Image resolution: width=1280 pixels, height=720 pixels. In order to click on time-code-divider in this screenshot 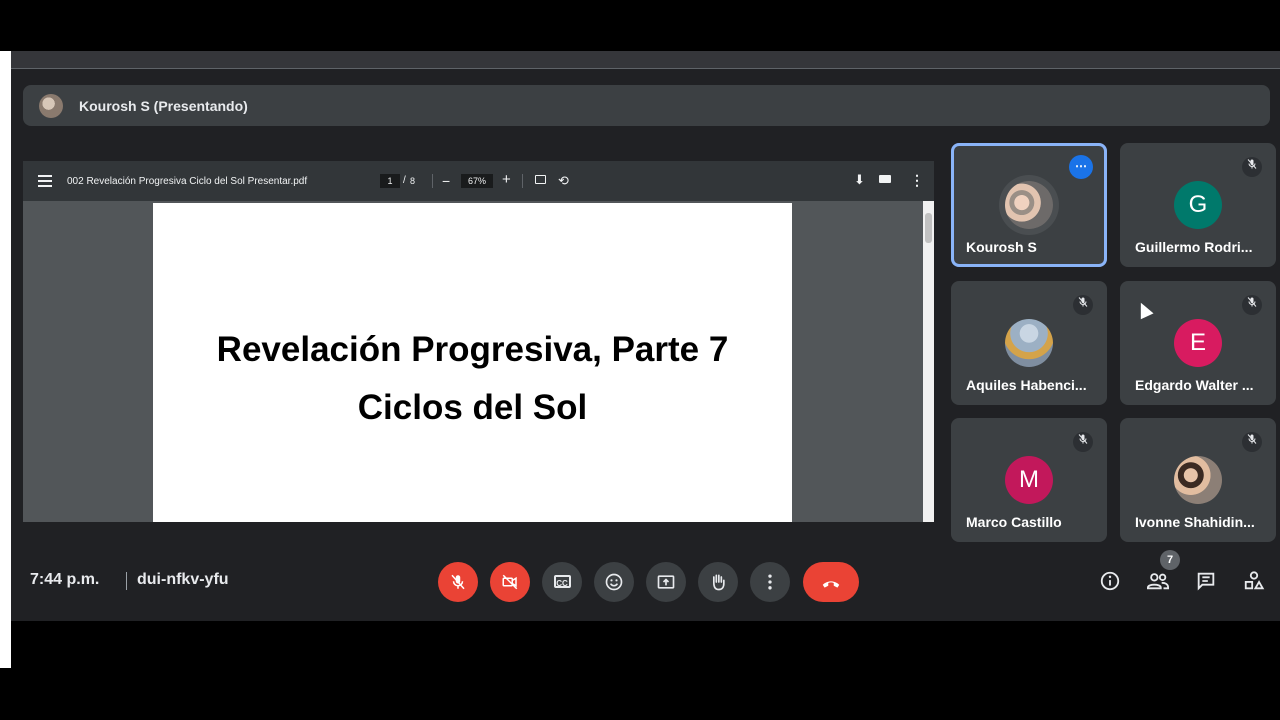, I will do `click(126, 581)`.